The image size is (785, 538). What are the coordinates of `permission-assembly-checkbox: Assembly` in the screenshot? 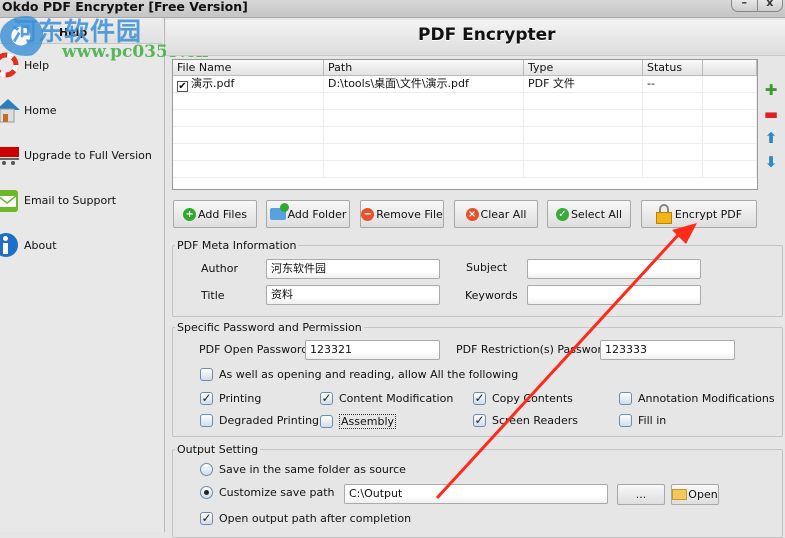 It's located at (358, 421).